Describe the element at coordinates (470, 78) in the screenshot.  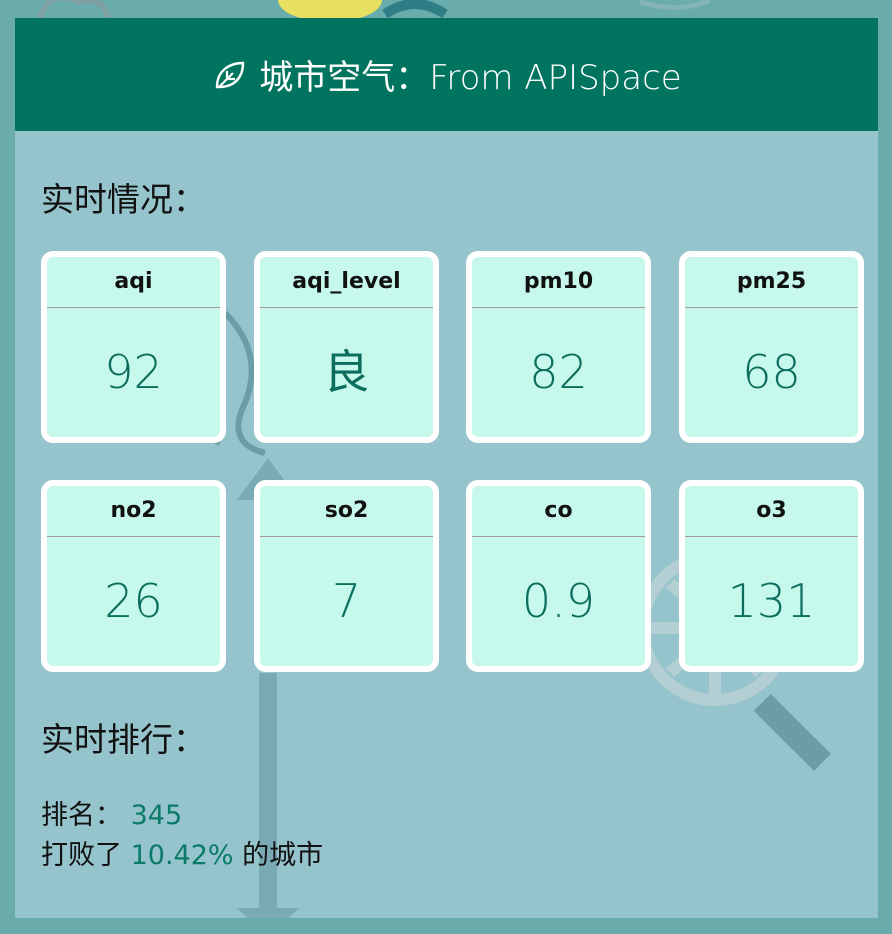
I see `page-title: 城市空气：From APISpace` at that location.